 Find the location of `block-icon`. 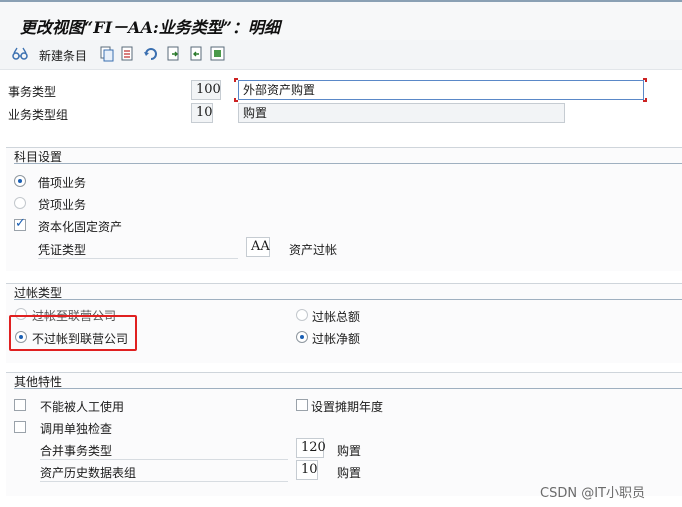

block-icon is located at coordinates (218, 54).